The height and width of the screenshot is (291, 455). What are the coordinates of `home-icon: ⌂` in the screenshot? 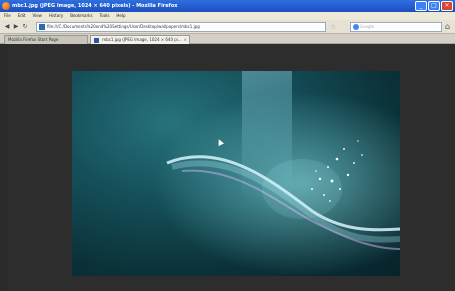 It's located at (447, 27).